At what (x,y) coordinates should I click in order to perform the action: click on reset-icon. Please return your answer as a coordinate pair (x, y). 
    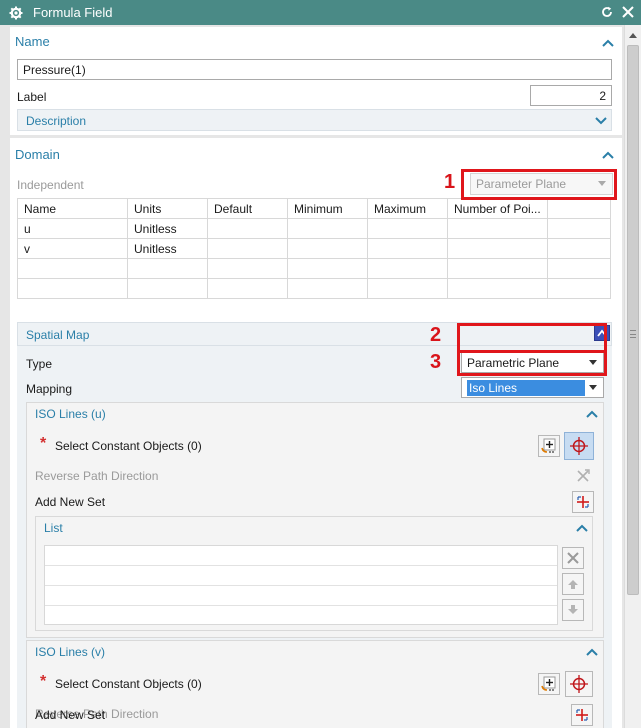
    Looking at the image, I should click on (607, 11).